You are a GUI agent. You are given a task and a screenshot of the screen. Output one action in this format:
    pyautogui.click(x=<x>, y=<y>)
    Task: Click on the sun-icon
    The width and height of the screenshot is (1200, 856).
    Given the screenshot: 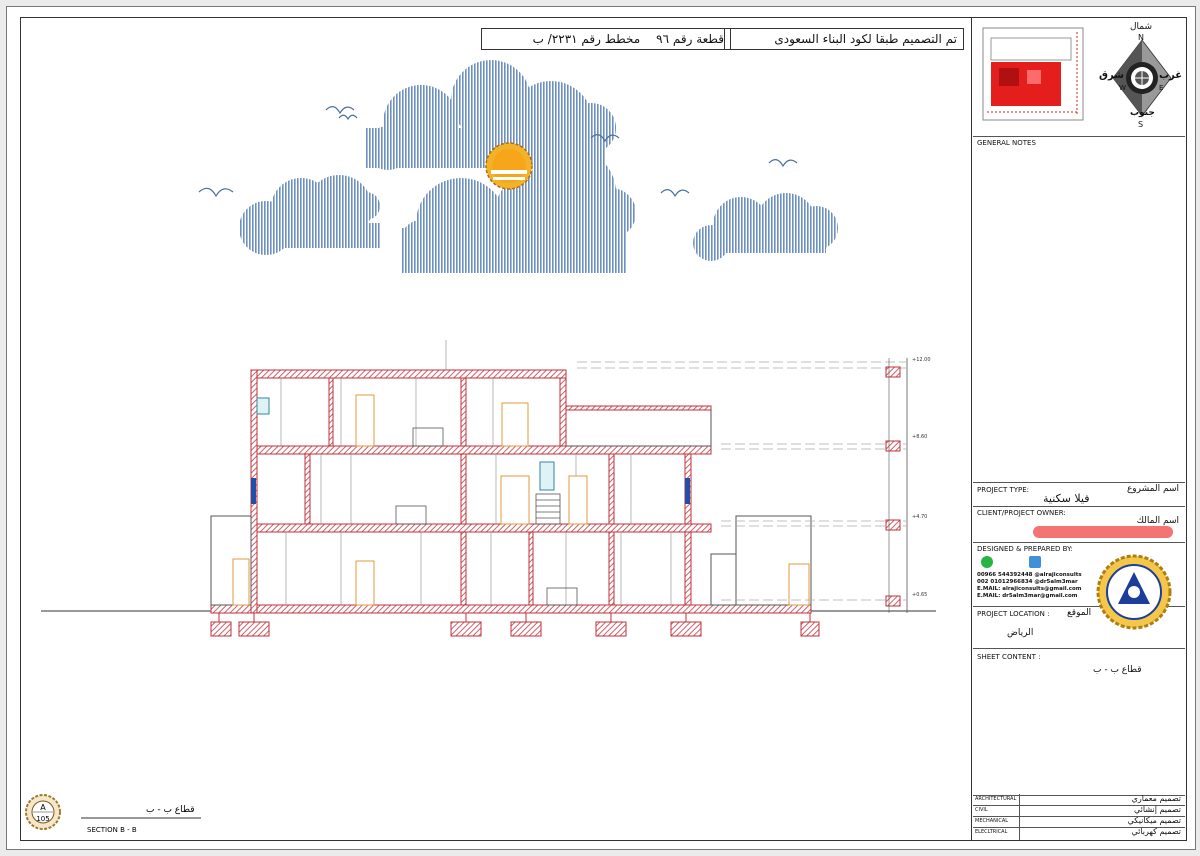 What is the action you would take?
    pyautogui.click(x=509, y=166)
    